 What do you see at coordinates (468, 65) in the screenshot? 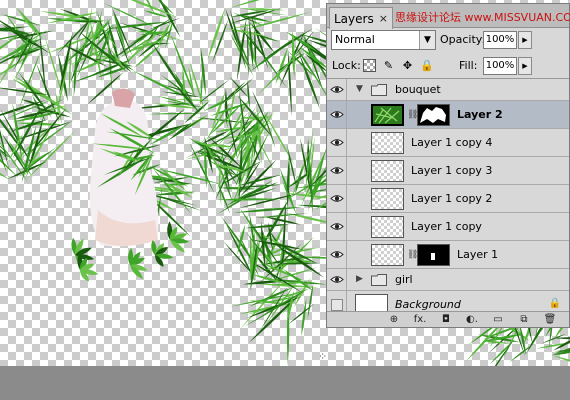
I see `fill-label: Fill:` at bounding box center [468, 65].